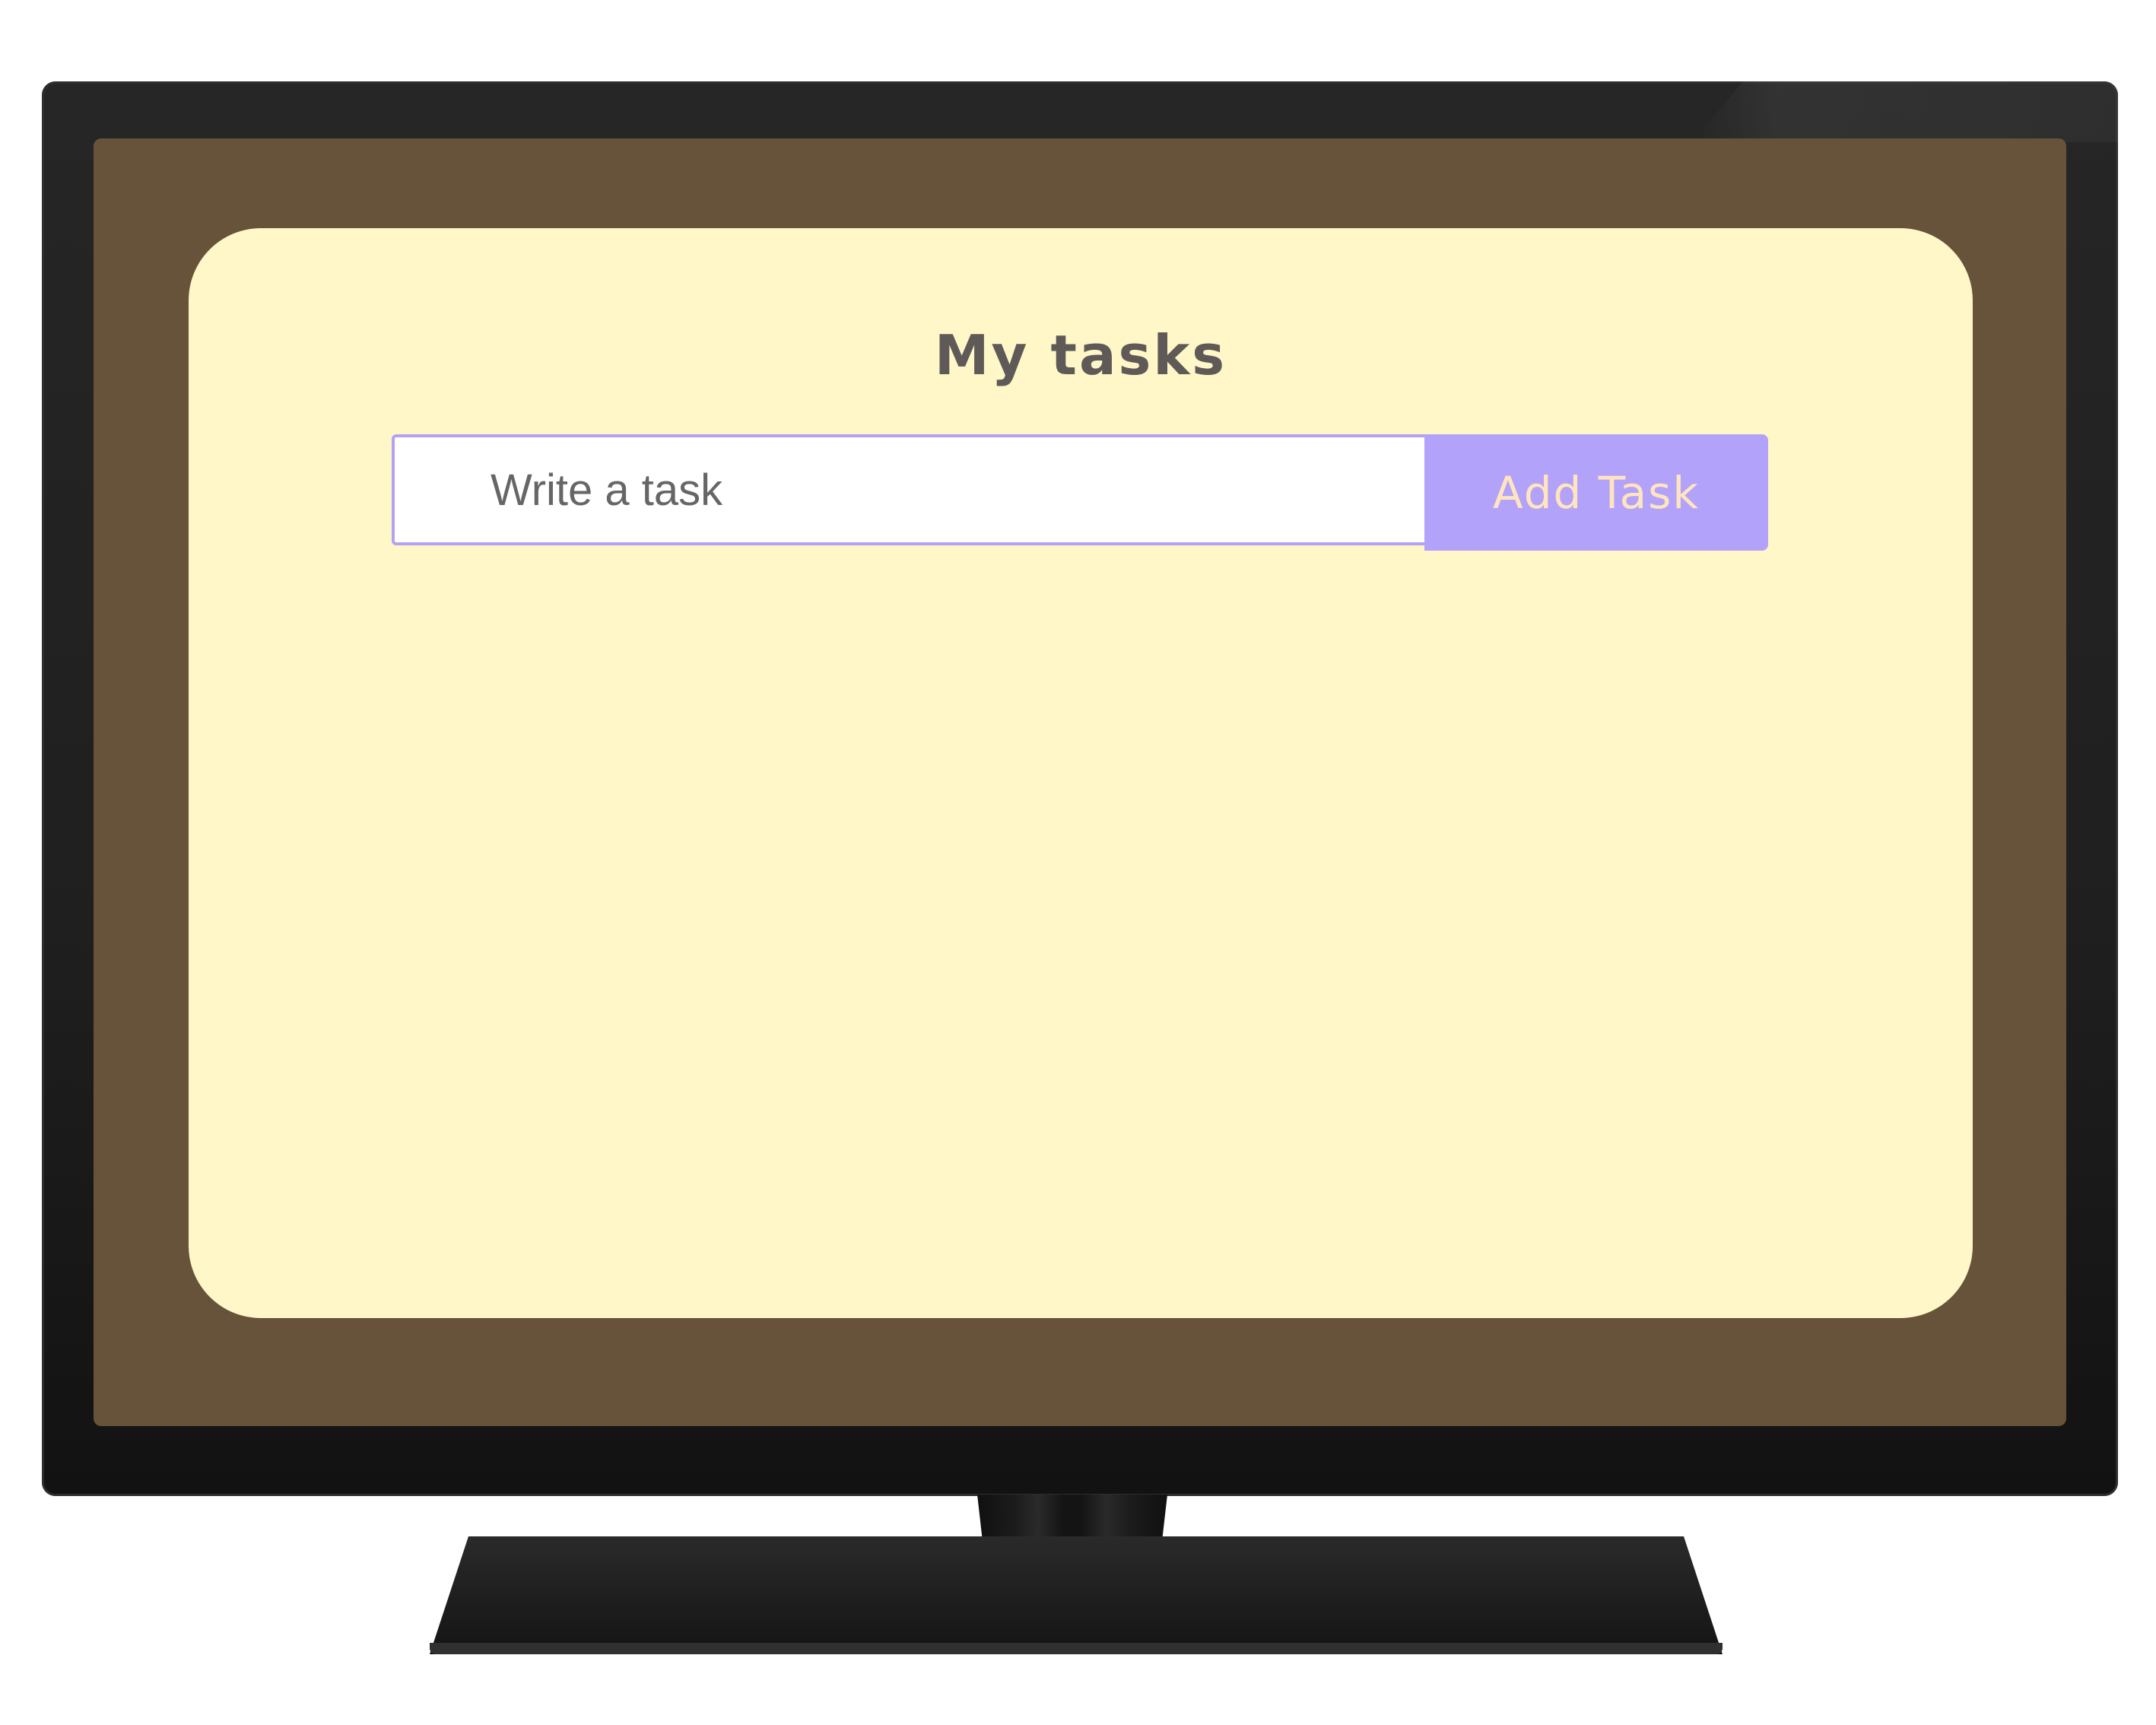  I want to click on add-task-button: Add Task, so click(1596, 492).